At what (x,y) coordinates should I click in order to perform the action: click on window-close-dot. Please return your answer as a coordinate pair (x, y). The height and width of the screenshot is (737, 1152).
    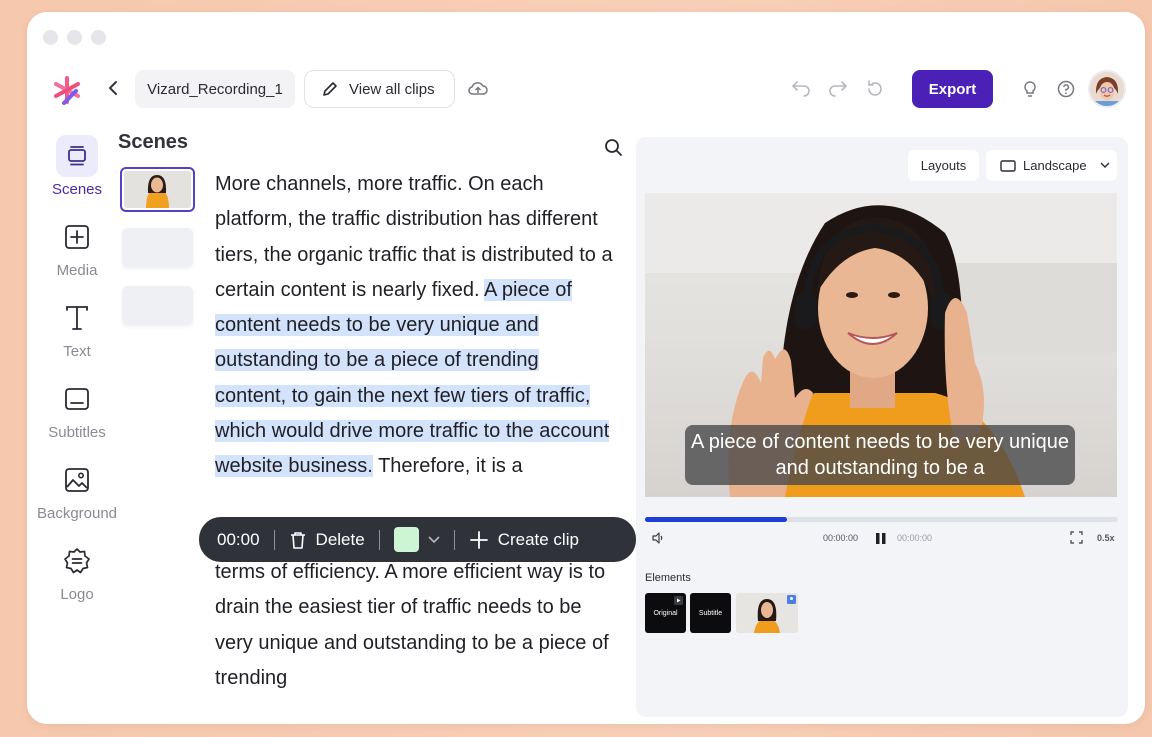
    Looking at the image, I should click on (50, 37).